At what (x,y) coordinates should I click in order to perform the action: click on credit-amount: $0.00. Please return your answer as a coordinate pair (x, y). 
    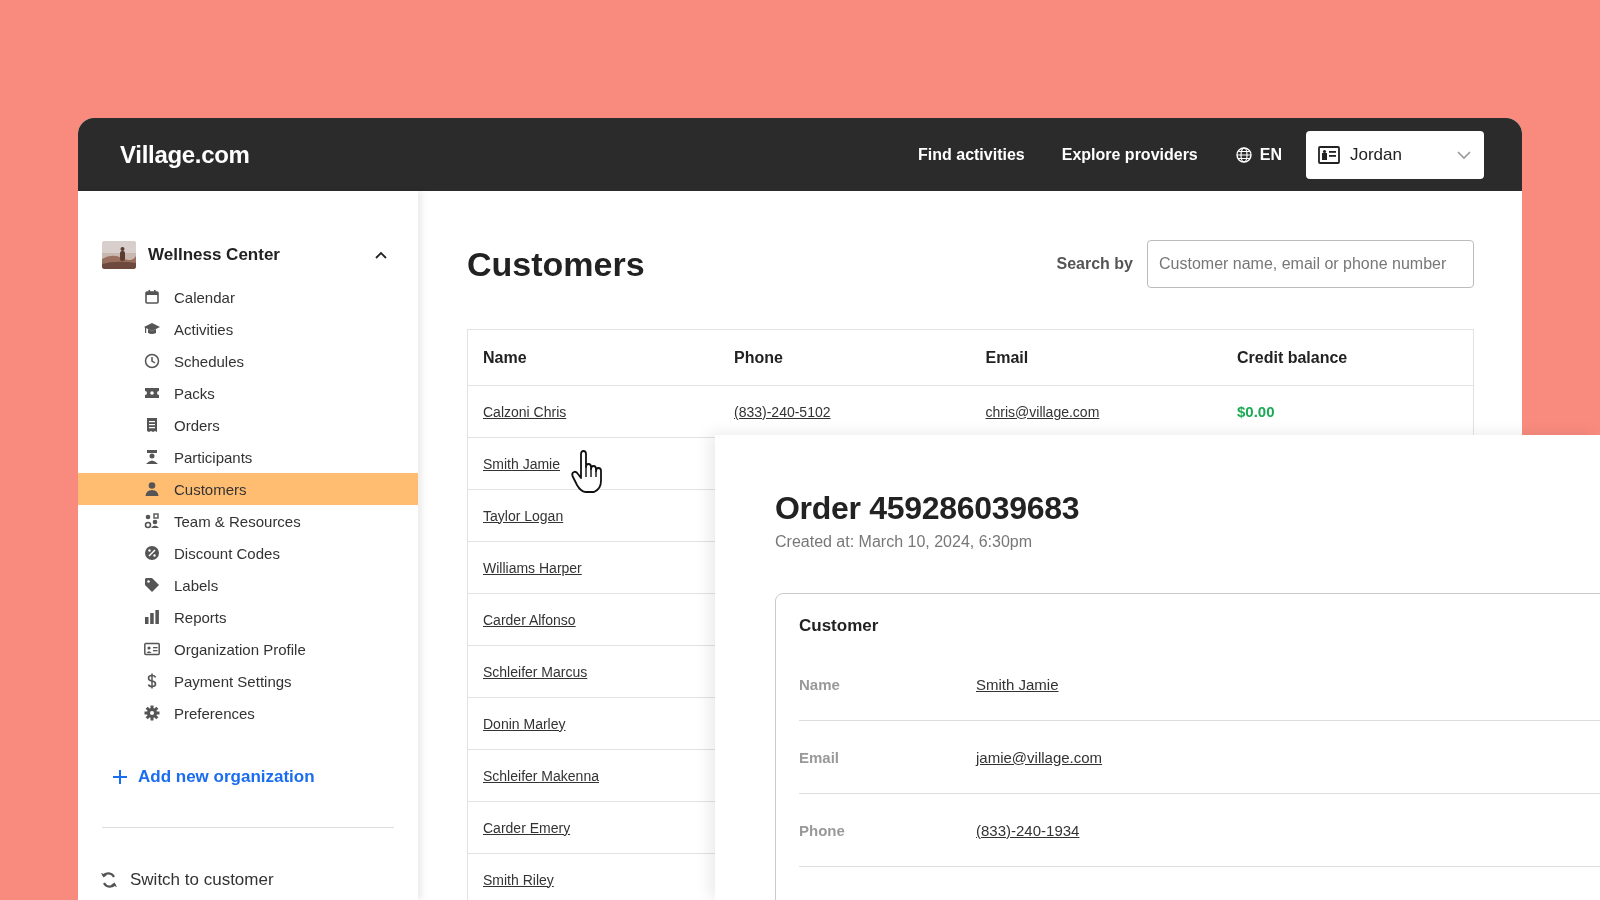
    Looking at the image, I should click on (1256, 411).